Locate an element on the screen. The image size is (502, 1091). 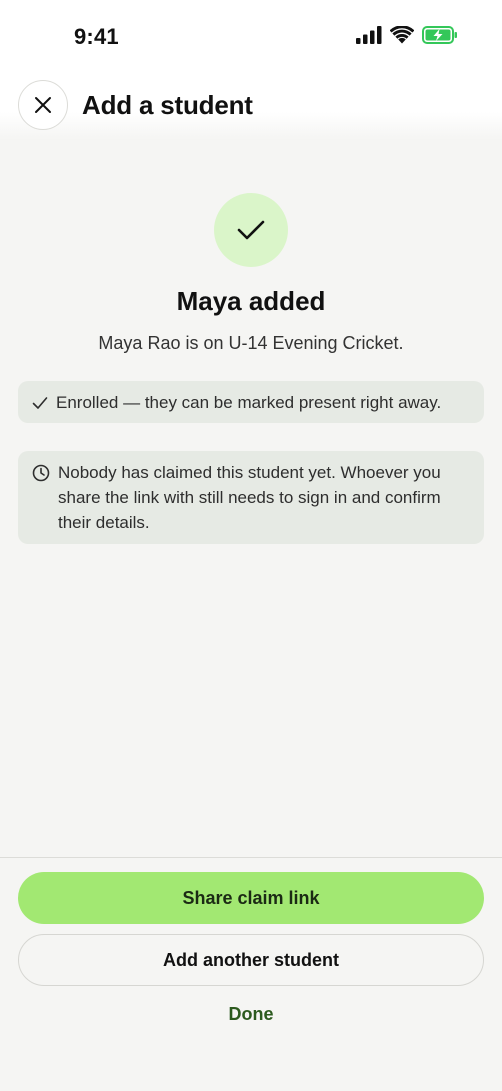
close-icon is located at coordinates (43, 105).